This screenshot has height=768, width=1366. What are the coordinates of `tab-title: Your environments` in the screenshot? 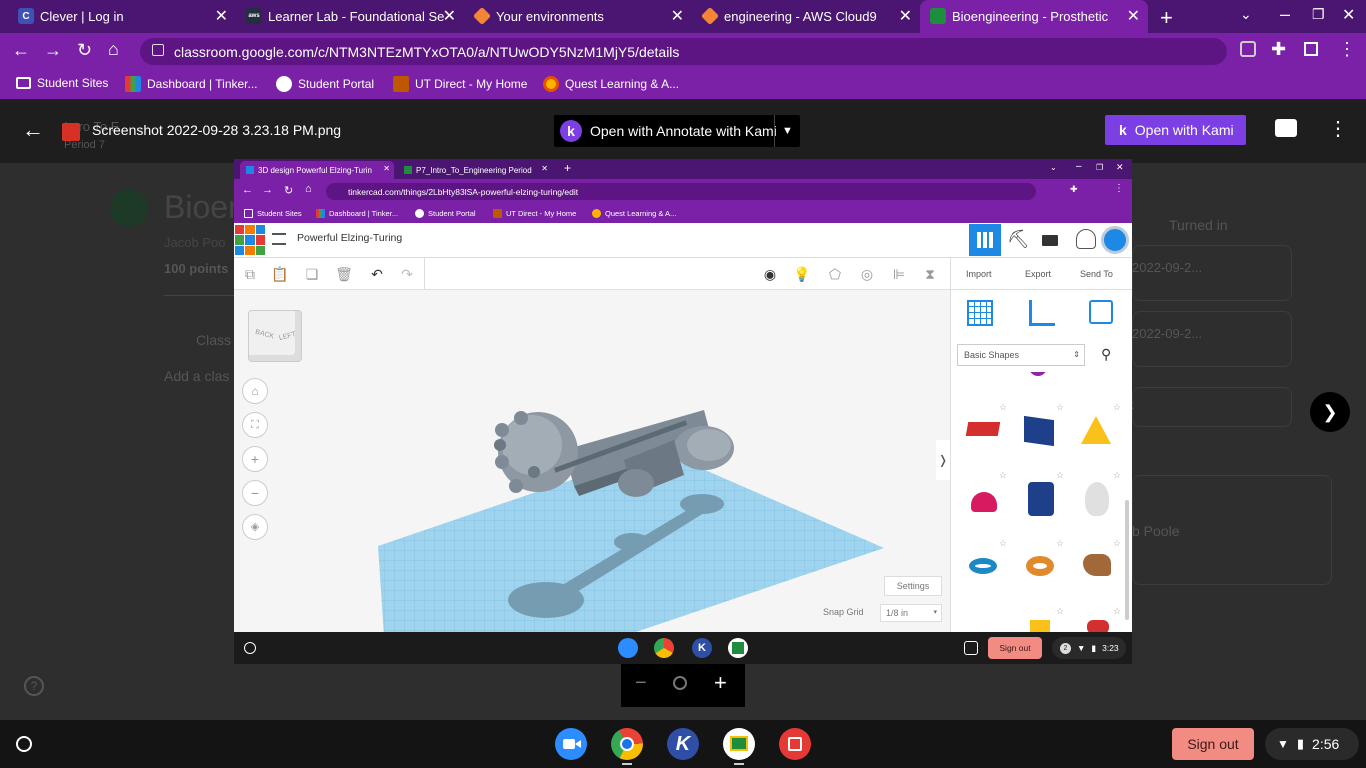 It's located at (550, 16).